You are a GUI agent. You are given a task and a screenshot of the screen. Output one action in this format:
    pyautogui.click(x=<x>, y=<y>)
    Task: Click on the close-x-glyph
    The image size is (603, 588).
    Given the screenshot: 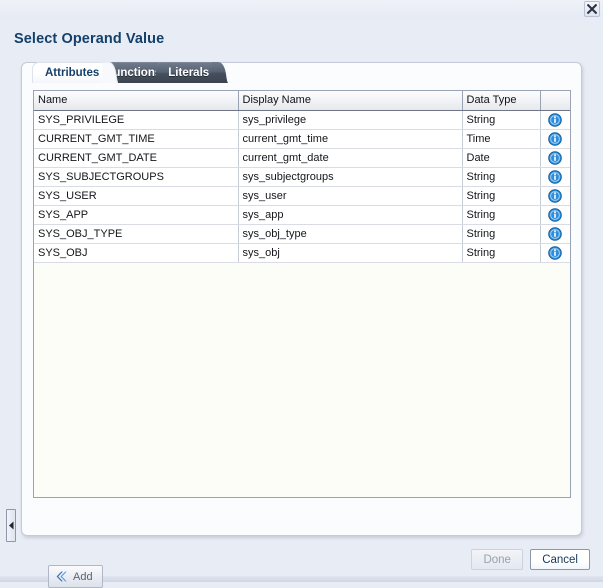 What is the action you would take?
    pyautogui.click(x=592, y=9)
    